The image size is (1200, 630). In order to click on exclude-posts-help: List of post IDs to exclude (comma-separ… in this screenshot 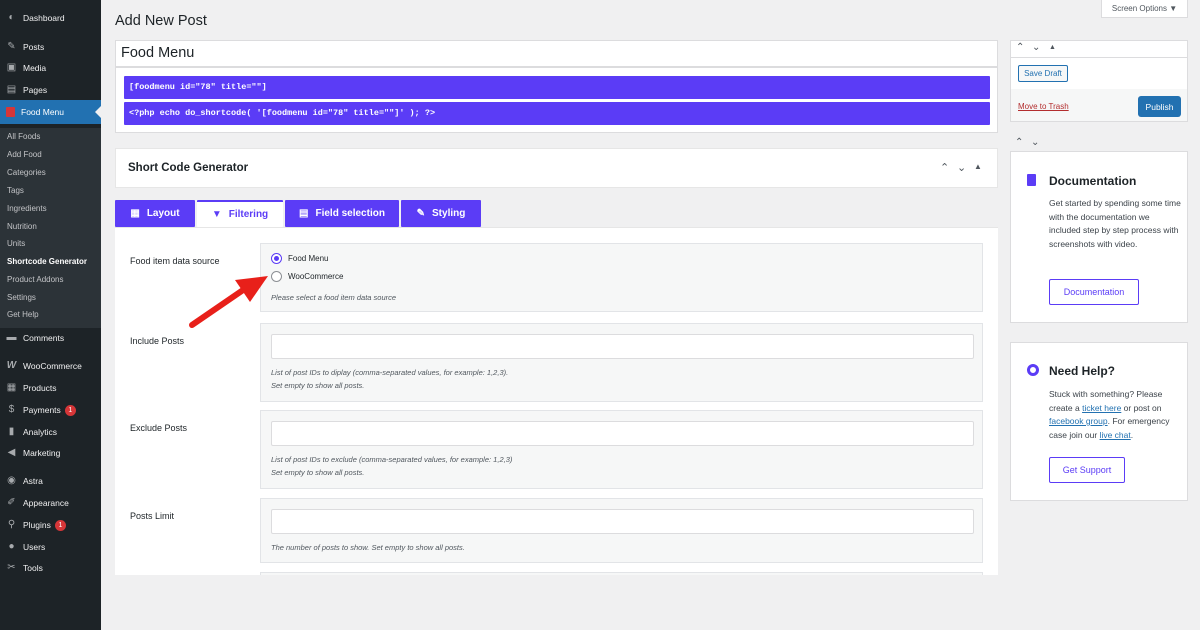, I will do `click(392, 459)`.